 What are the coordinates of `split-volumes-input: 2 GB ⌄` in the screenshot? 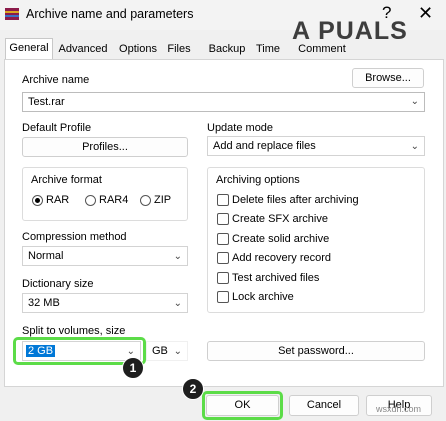 It's located at (81, 351).